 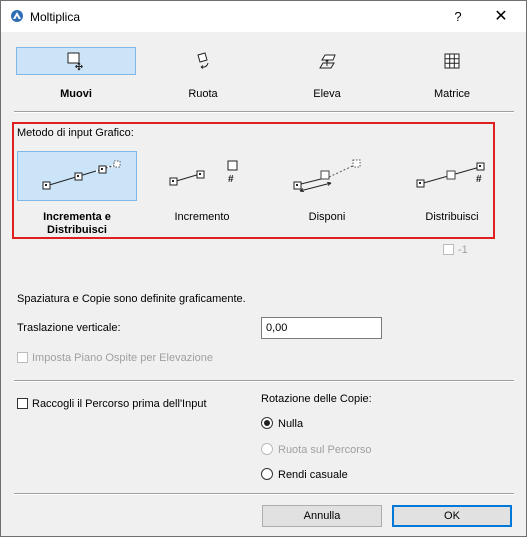 I want to click on rotation-title: Rotazione delle Copie:, so click(x=316, y=399).